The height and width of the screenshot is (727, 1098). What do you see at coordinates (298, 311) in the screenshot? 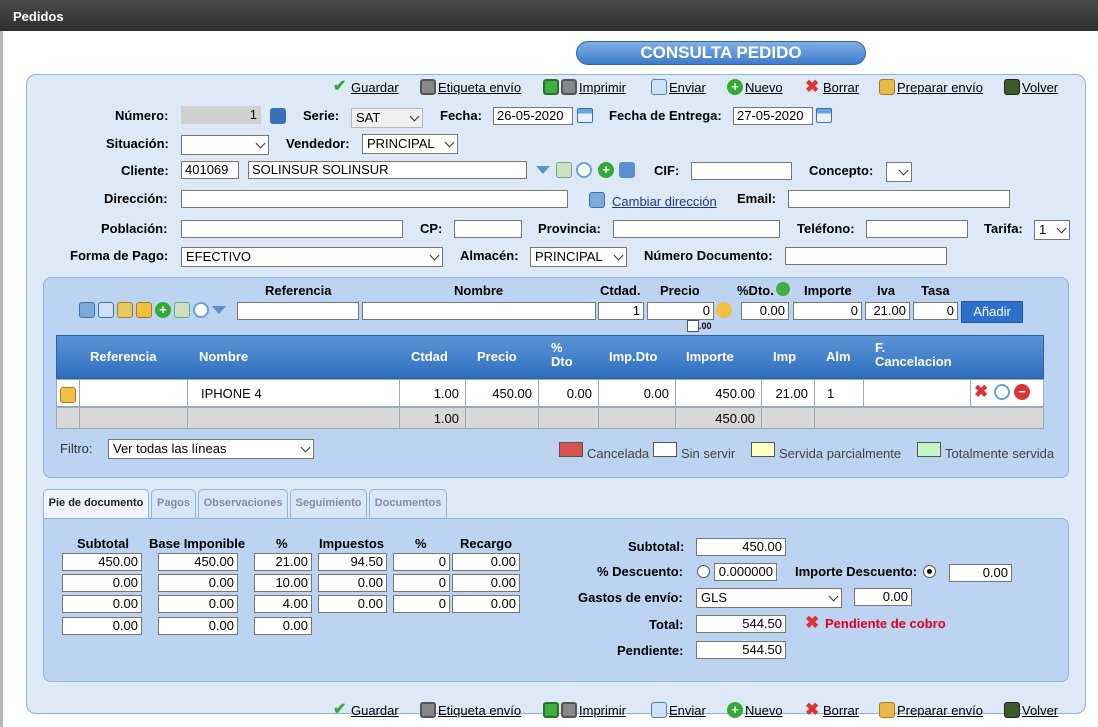
I see `entry-referencia-input` at bounding box center [298, 311].